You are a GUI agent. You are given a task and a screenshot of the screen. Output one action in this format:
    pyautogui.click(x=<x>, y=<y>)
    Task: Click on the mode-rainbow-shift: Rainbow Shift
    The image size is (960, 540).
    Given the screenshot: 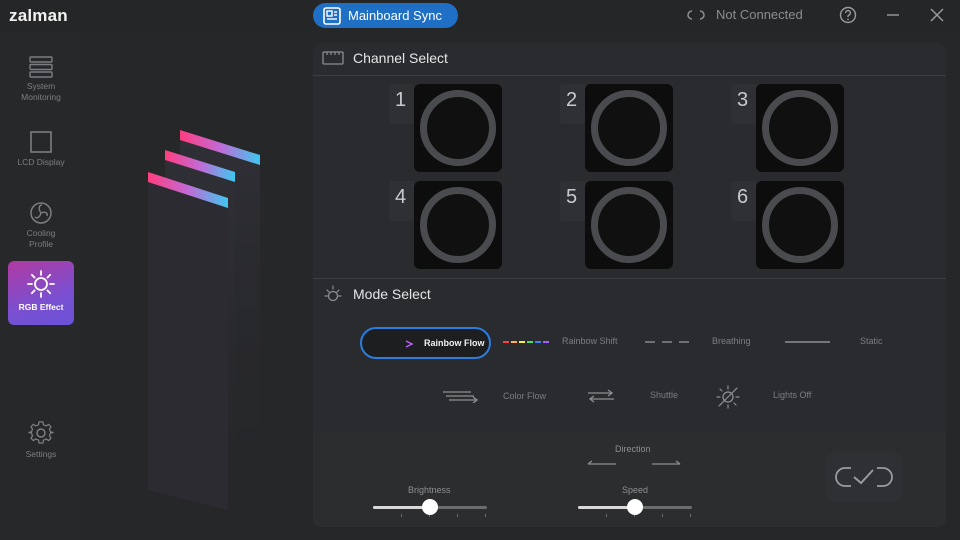 What is the action you would take?
    pyautogui.click(x=568, y=343)
    